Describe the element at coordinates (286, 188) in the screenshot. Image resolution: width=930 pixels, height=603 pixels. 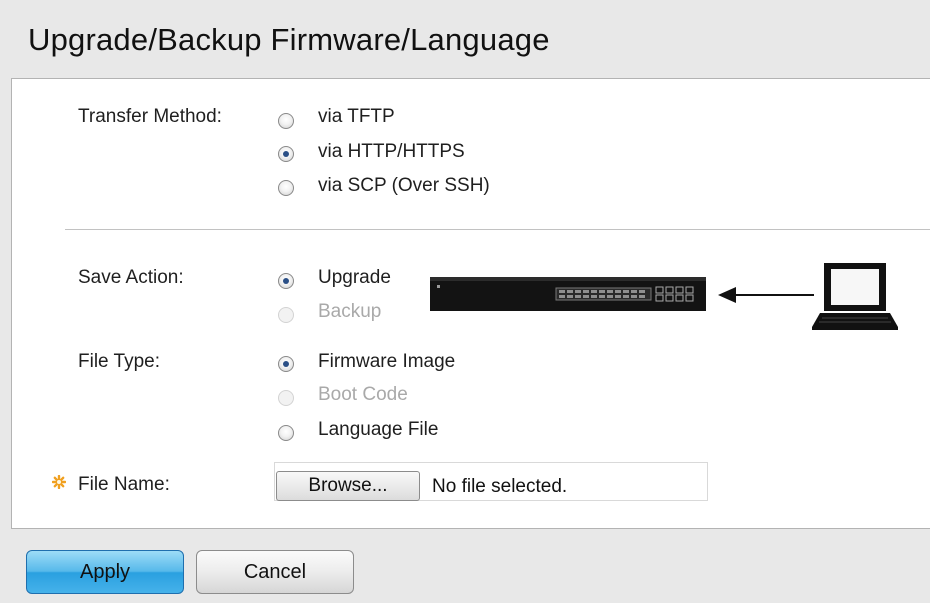
I see `transfer-scp-radio` at that location.